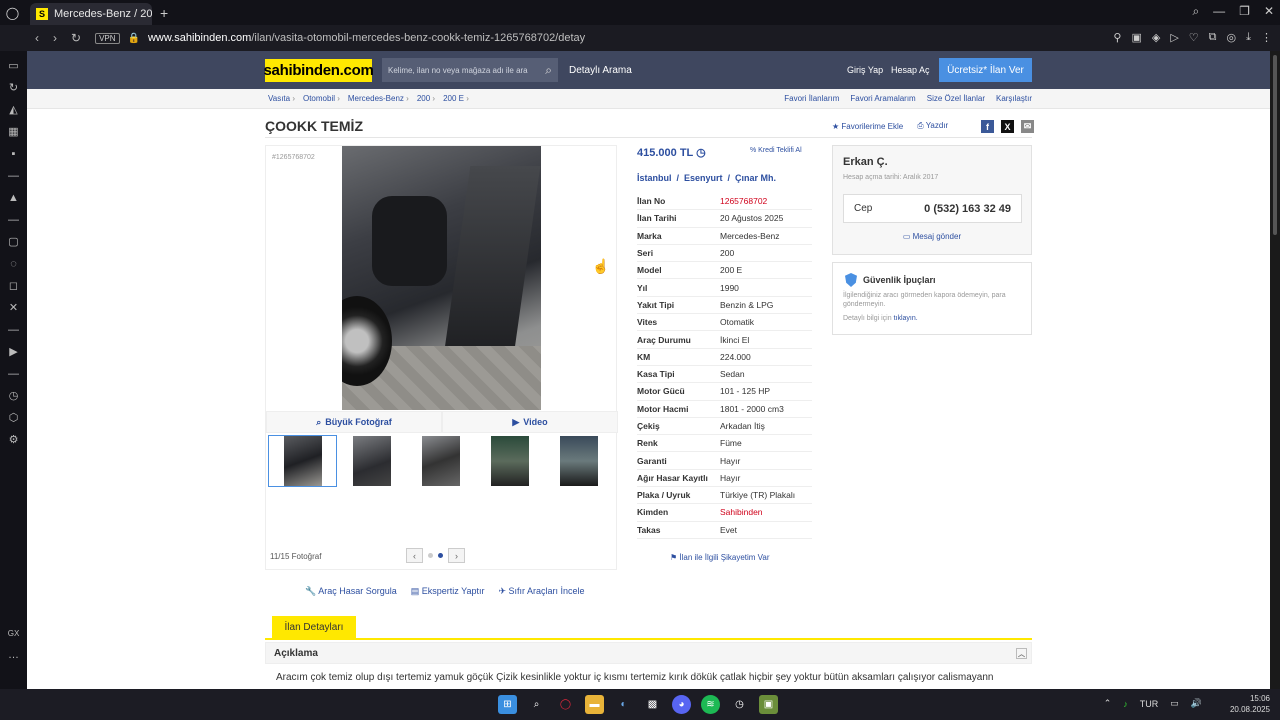 This screenshot has width=1280, height=720. I want to click on tab-listing-details: İlan Detayları, so click(314, 627).